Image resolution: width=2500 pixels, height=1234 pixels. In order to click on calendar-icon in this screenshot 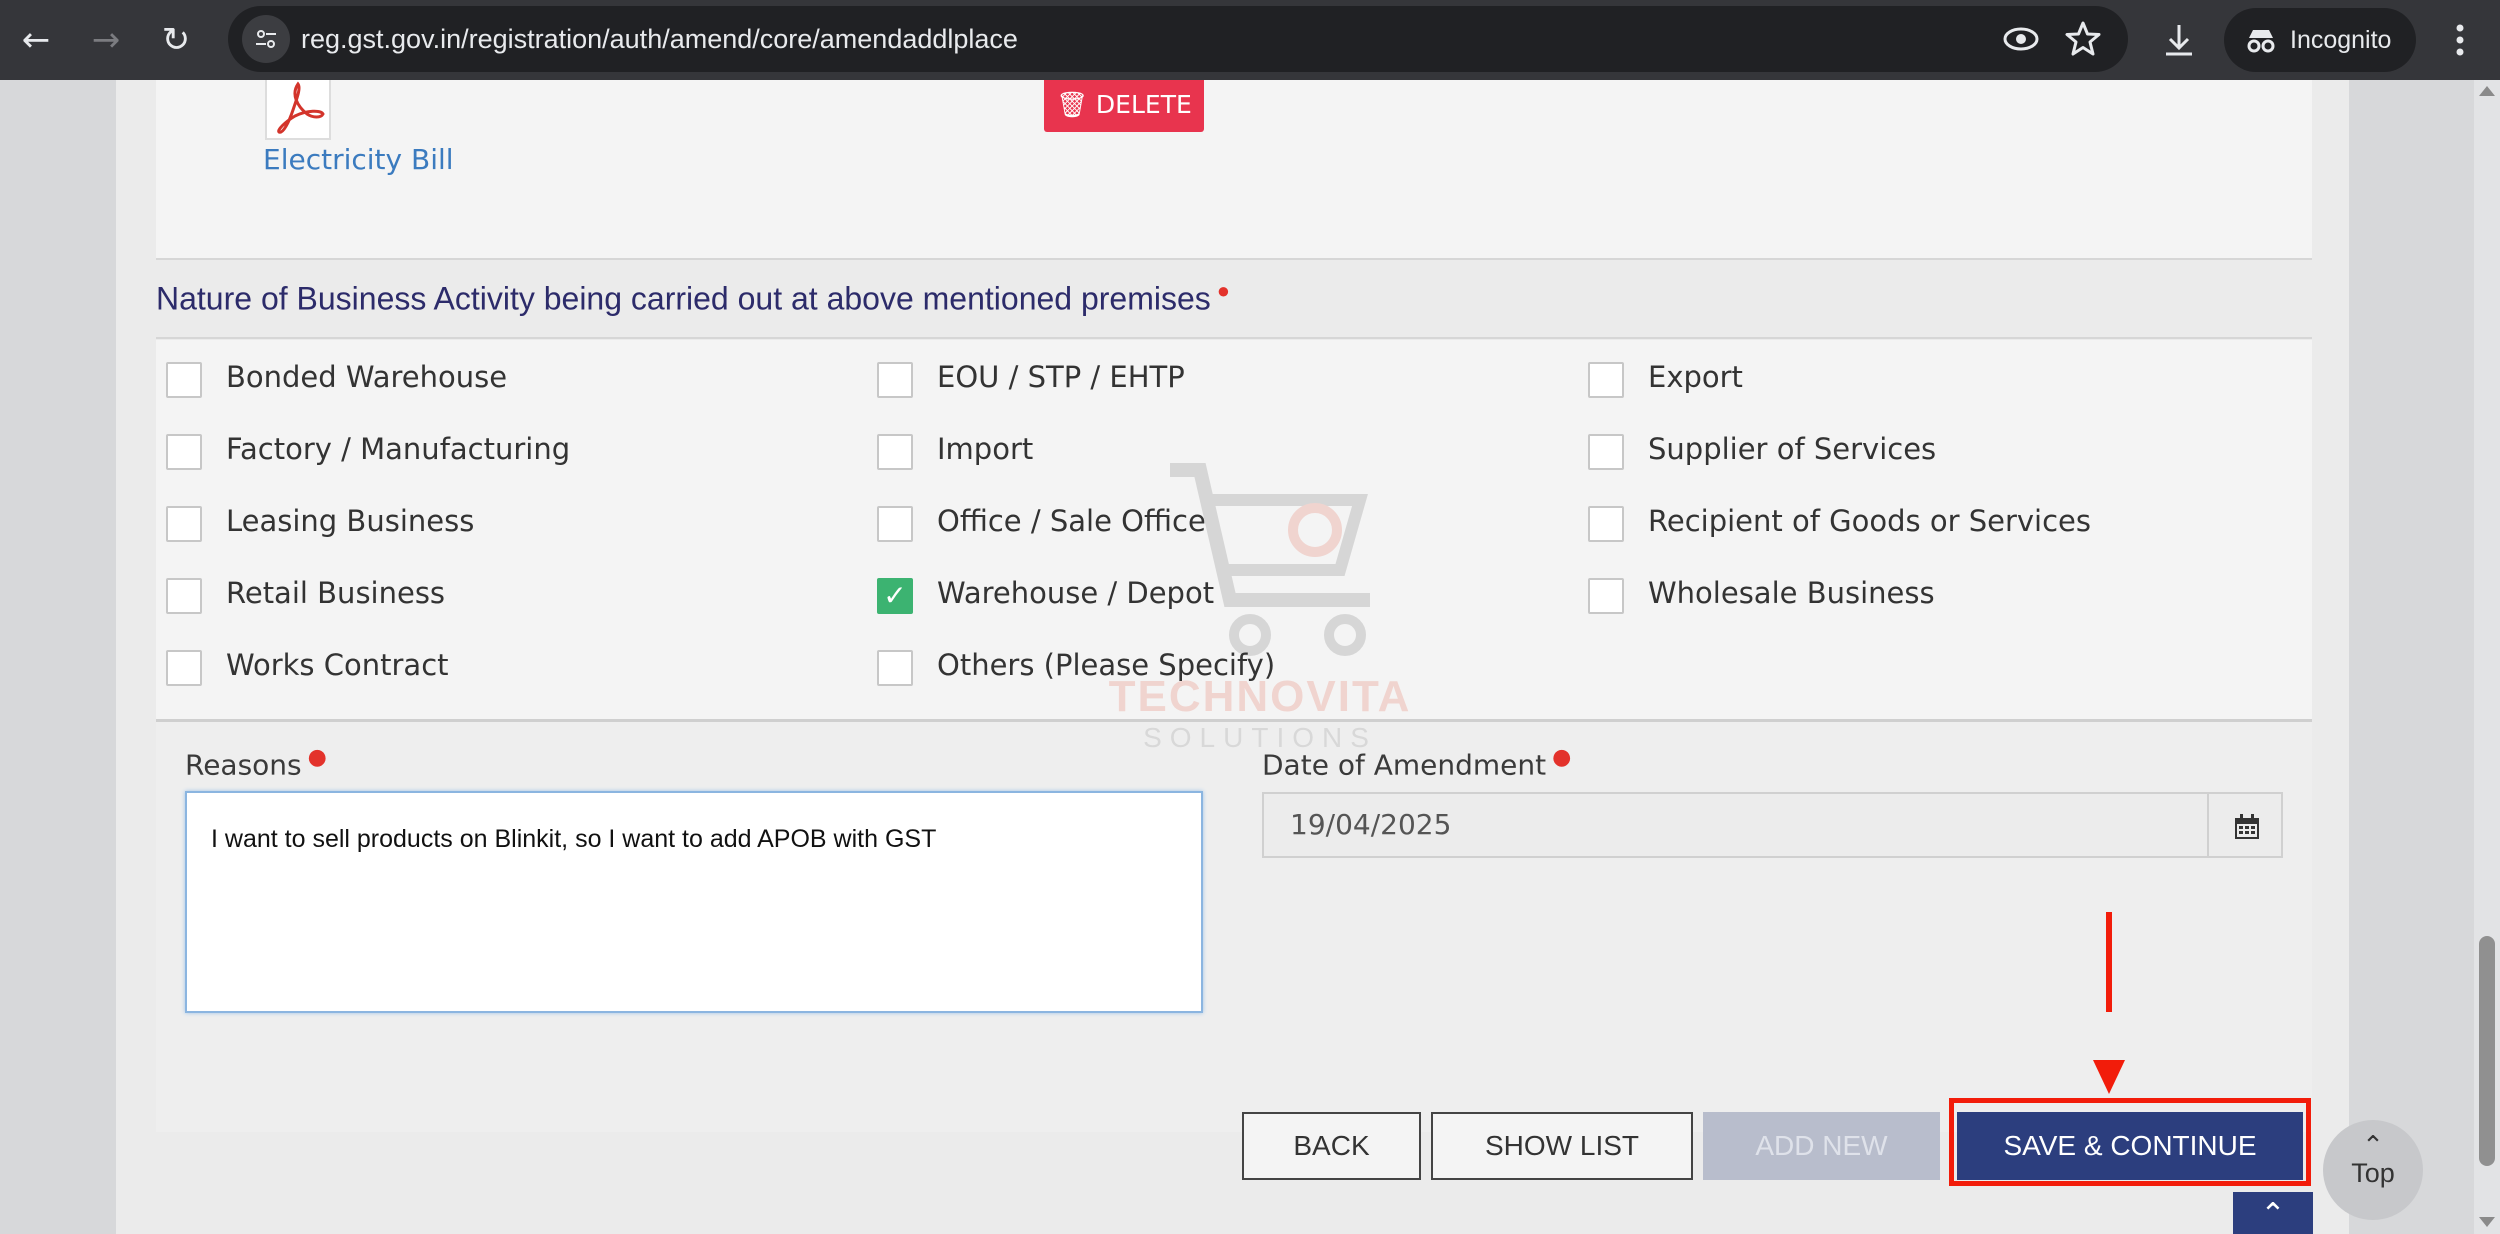, I will do `click(2247, 826)`.